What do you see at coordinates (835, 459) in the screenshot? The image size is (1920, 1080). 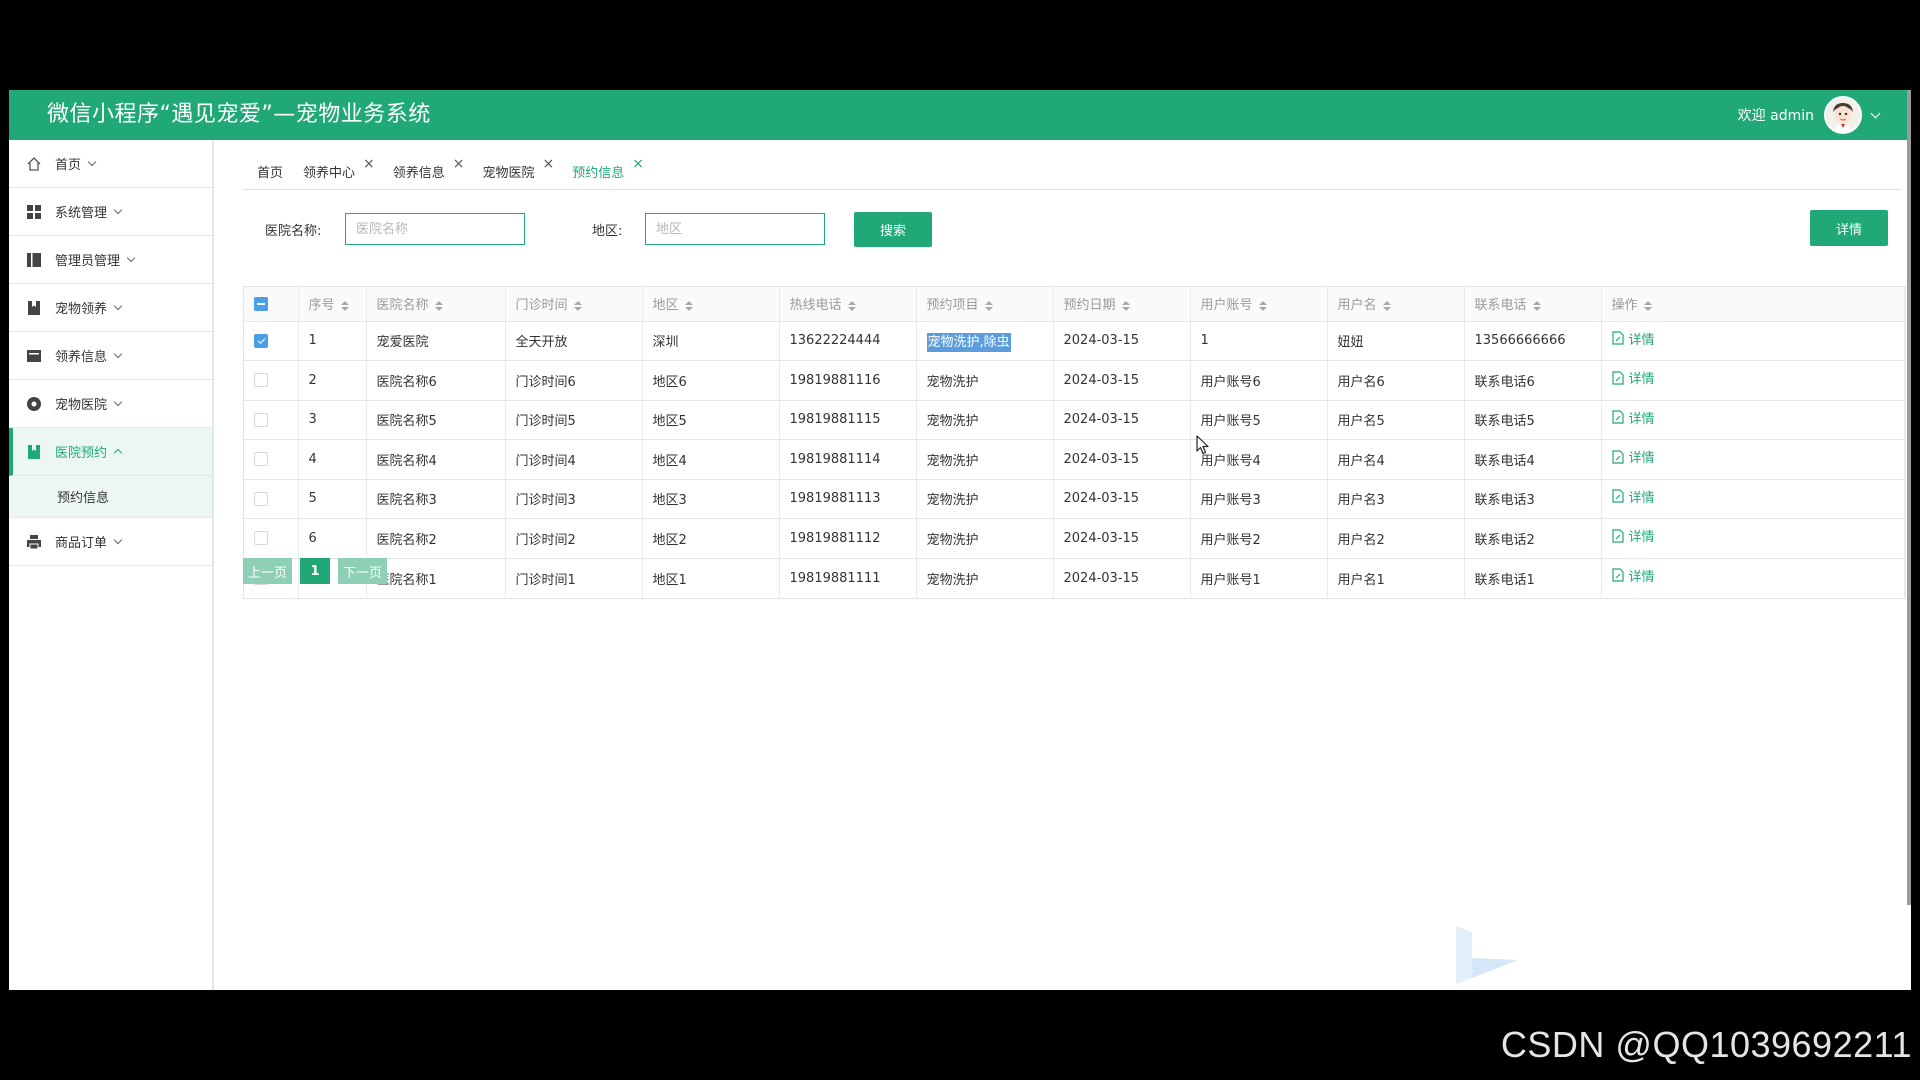 I see `cell-text: 19819881114` at bounding box center [835, 459].